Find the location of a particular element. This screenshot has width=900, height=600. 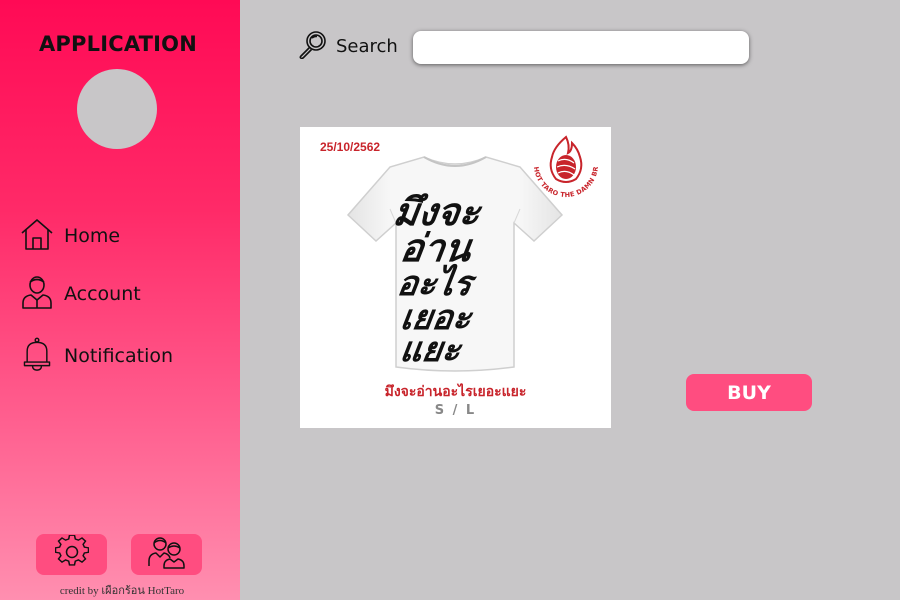

nav-item-notification: Notification is located at coordinates (96, 356).